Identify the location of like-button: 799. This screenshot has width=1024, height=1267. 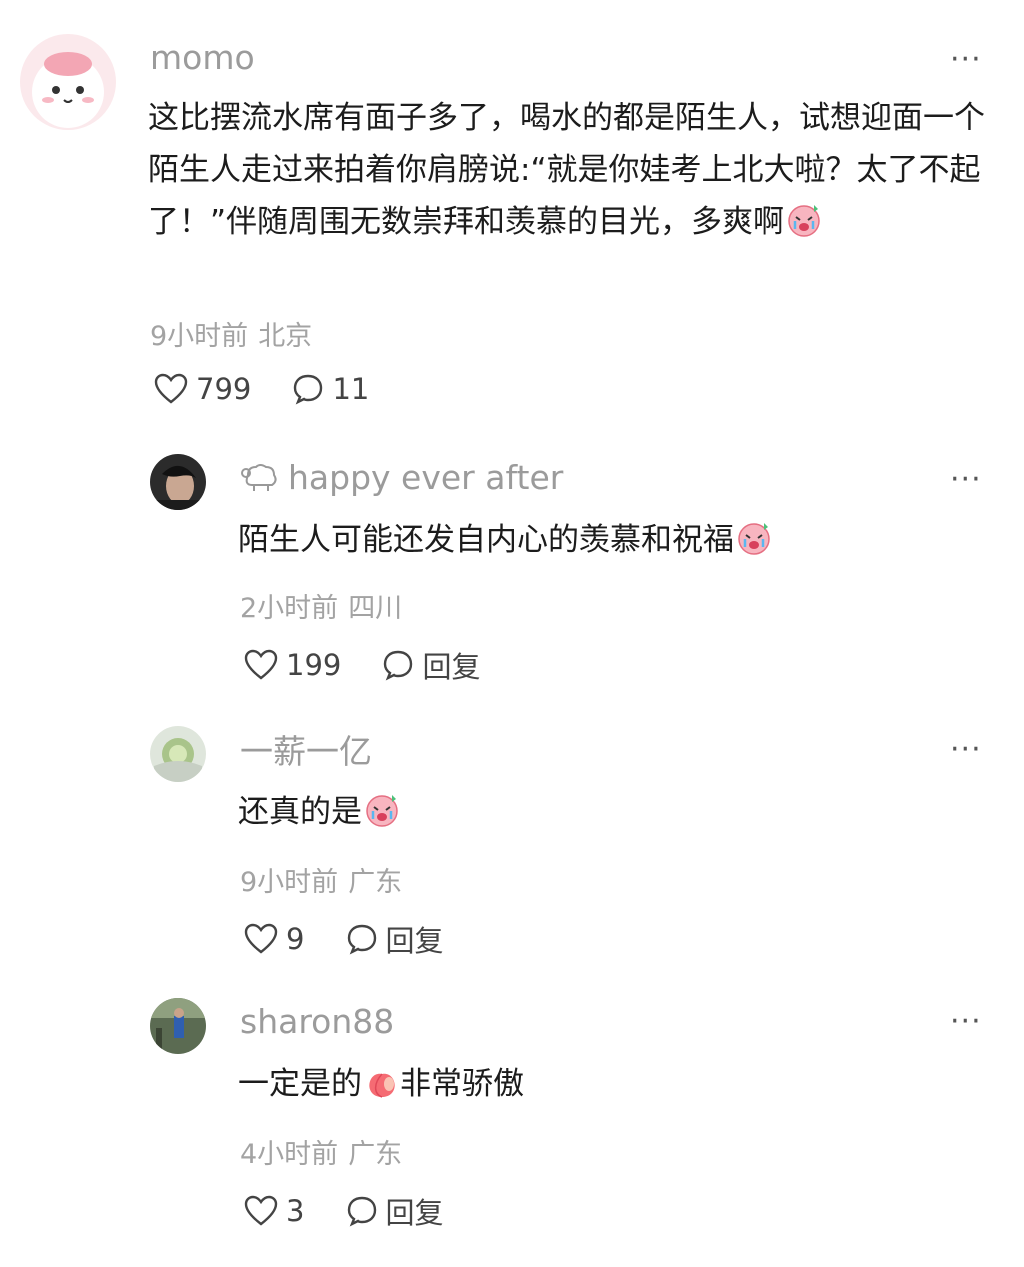
(202, 389).